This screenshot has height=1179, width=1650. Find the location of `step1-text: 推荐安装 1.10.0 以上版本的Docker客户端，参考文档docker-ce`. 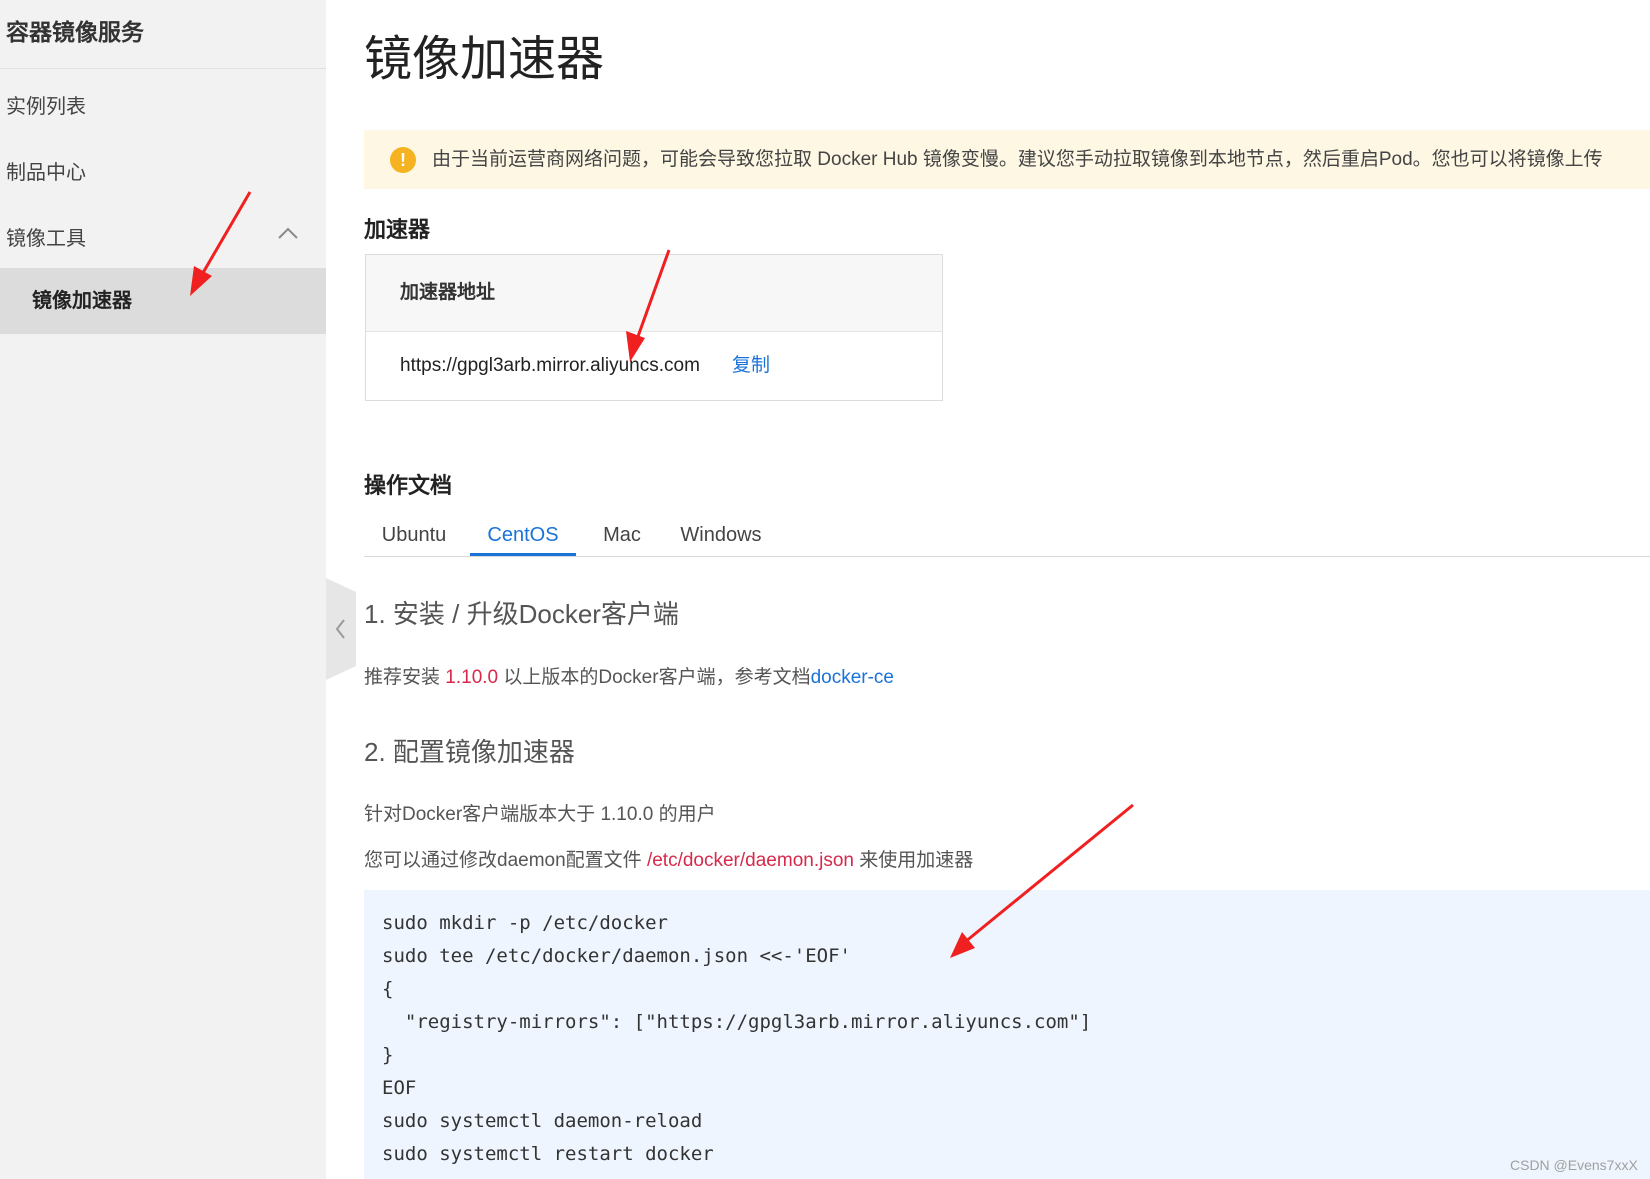

step1-text: 推荐安装 1.10.0 以上版本的Docker客户端，参考文档docker-ce is located at coordinates (629, 678).